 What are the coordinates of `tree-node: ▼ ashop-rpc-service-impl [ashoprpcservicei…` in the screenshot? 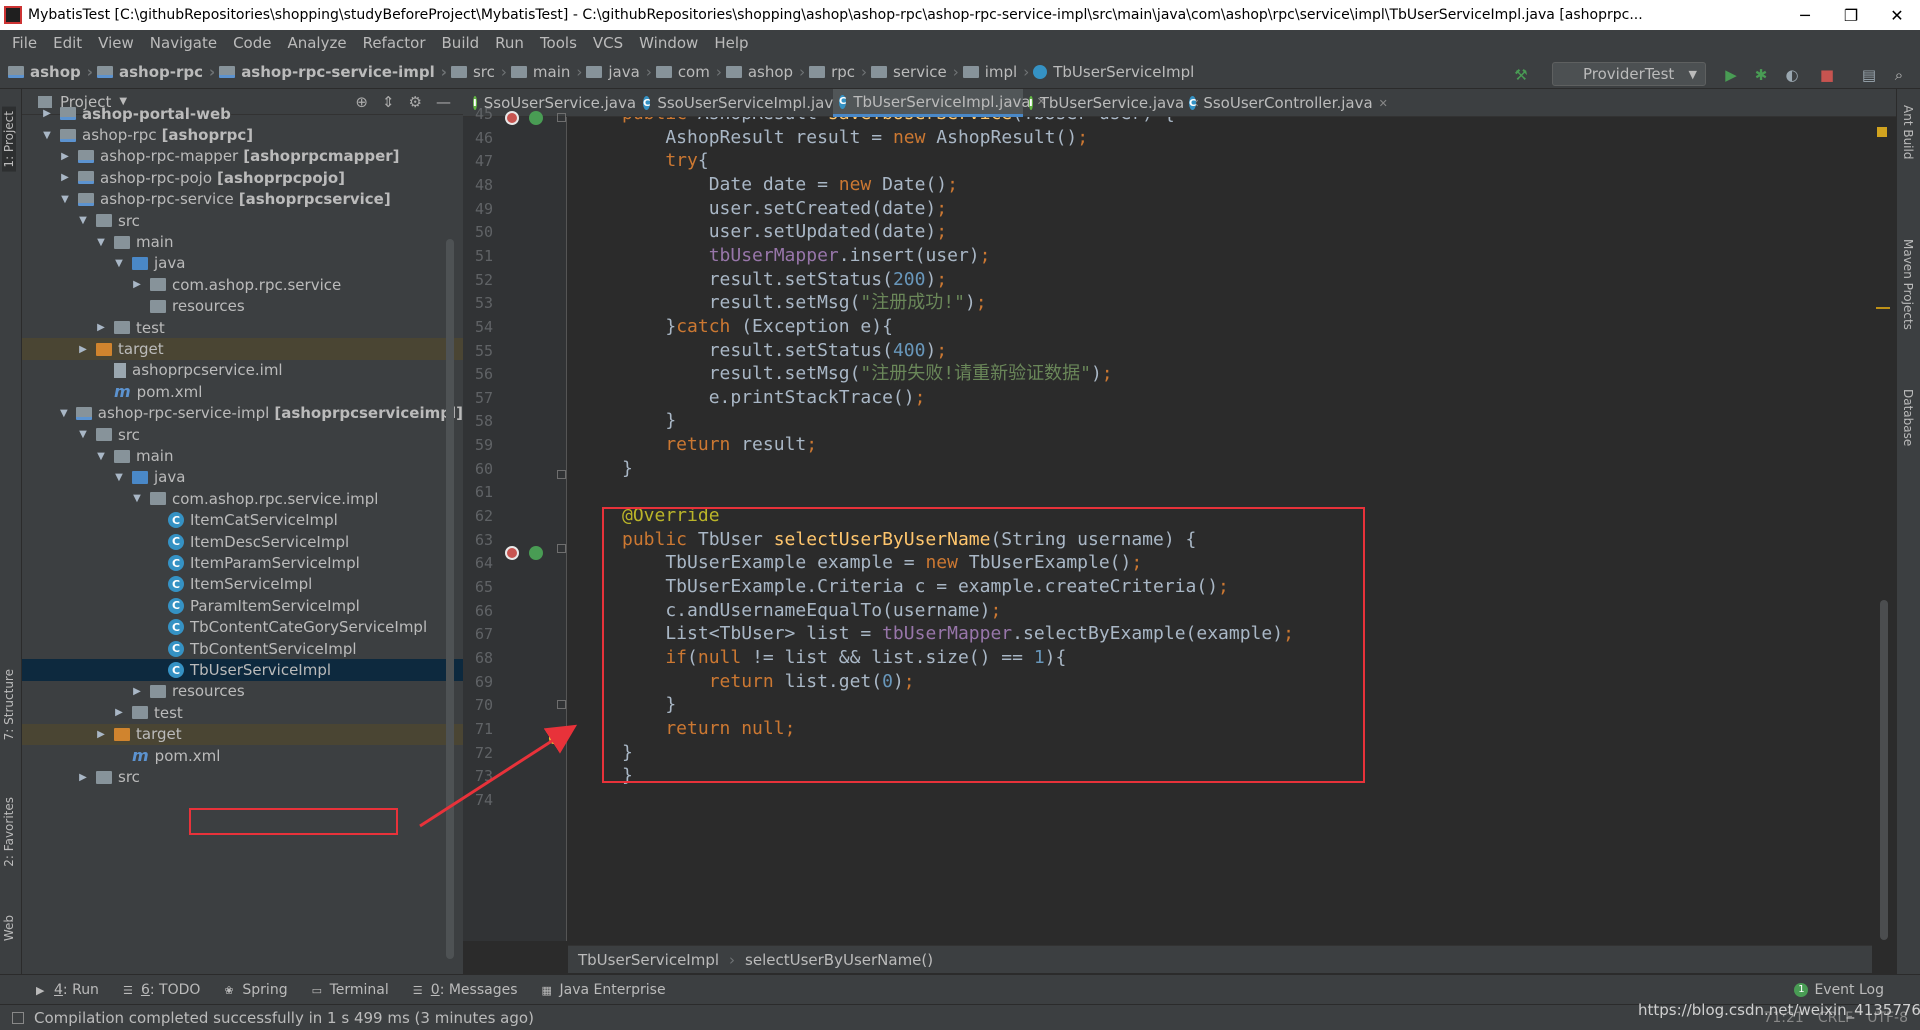 It's located at (242, 413).